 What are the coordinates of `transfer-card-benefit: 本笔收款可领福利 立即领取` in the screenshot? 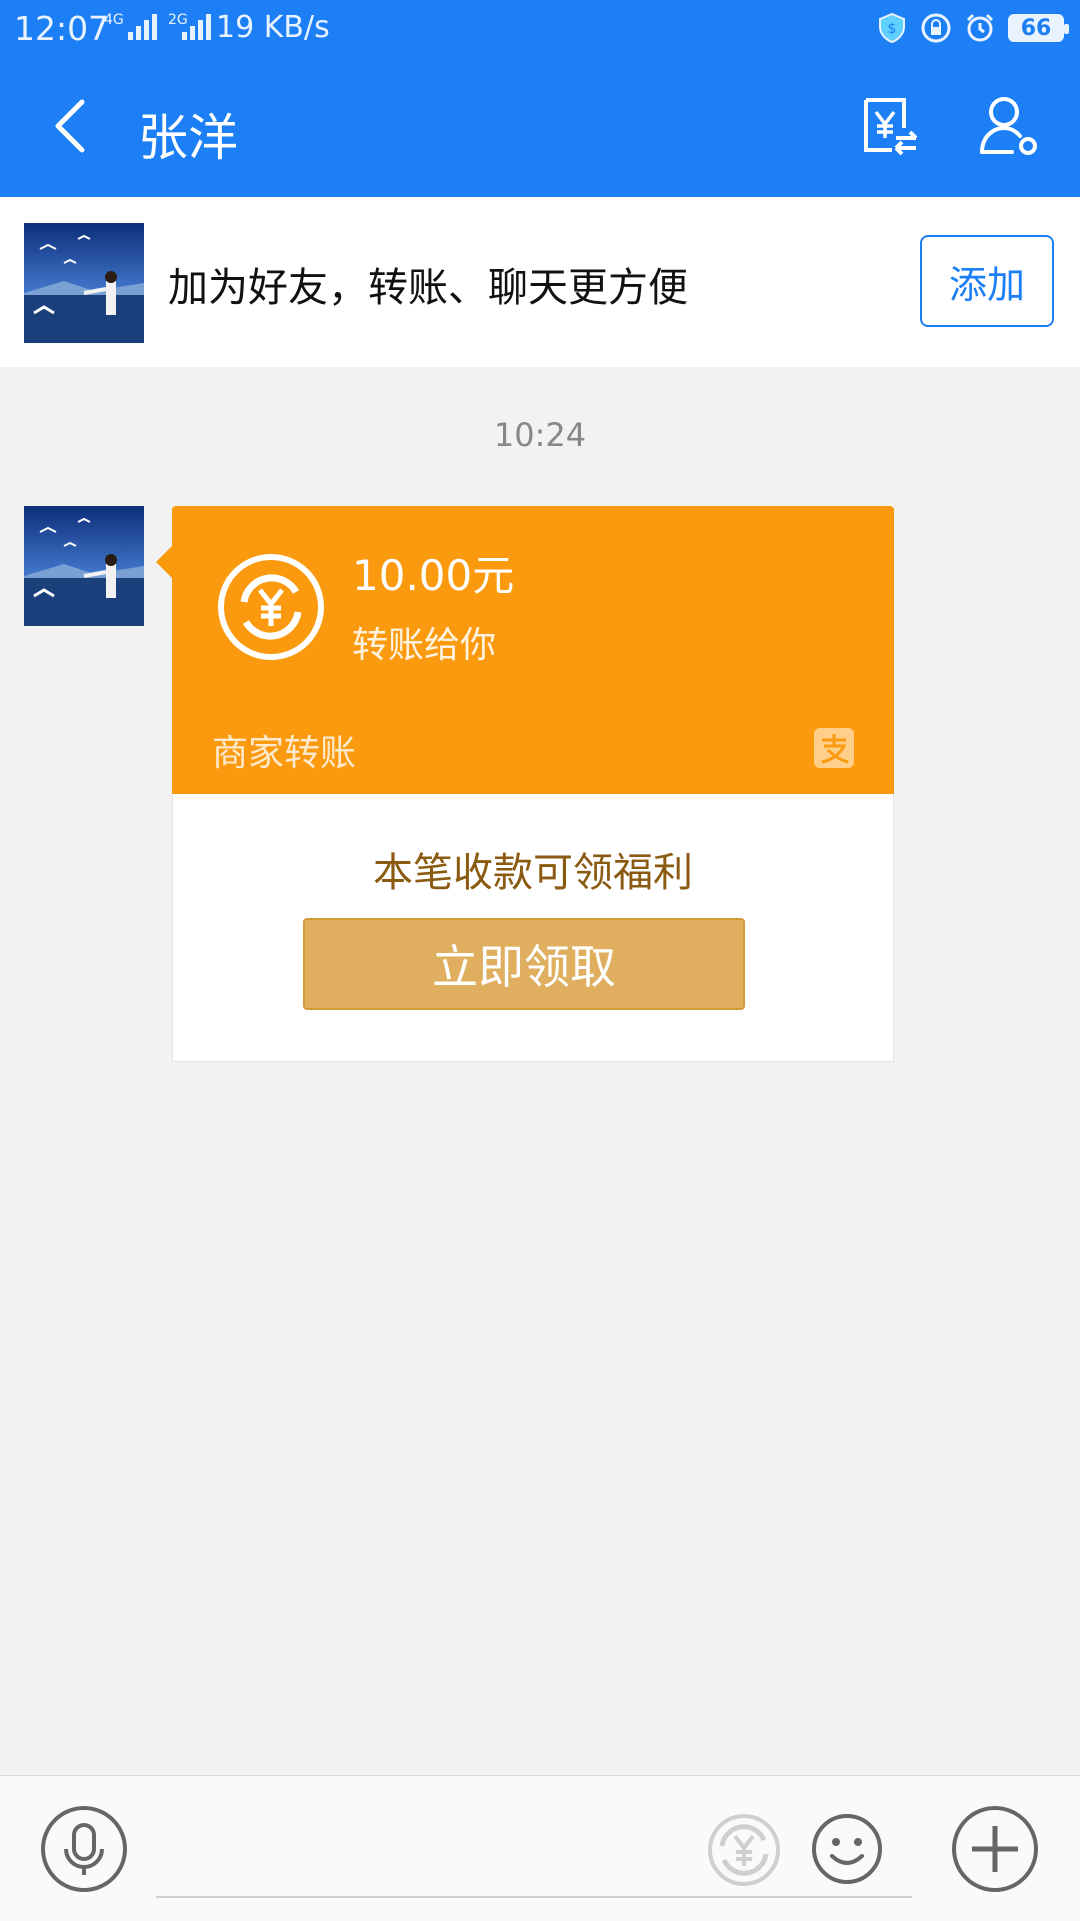 It's located at (533, 928).